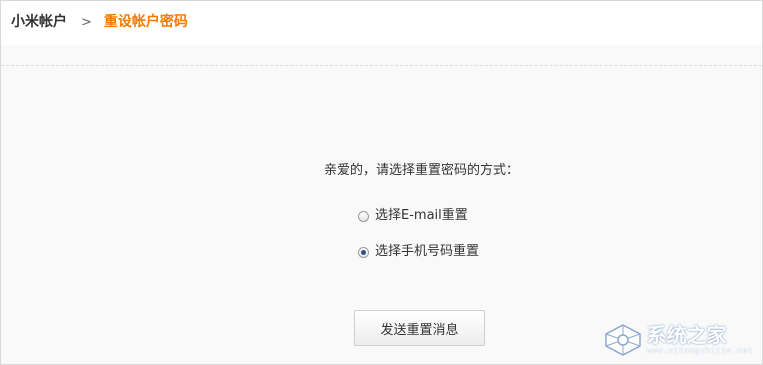  Describe the element at coordinates (622, 340) in the screenshot. I see `watermark-logo-icon` at that location.